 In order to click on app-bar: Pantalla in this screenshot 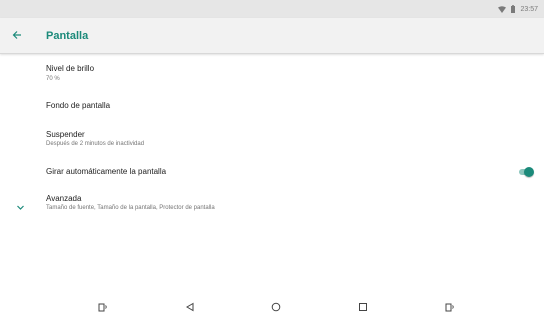, I will do `click(272, 36)`.